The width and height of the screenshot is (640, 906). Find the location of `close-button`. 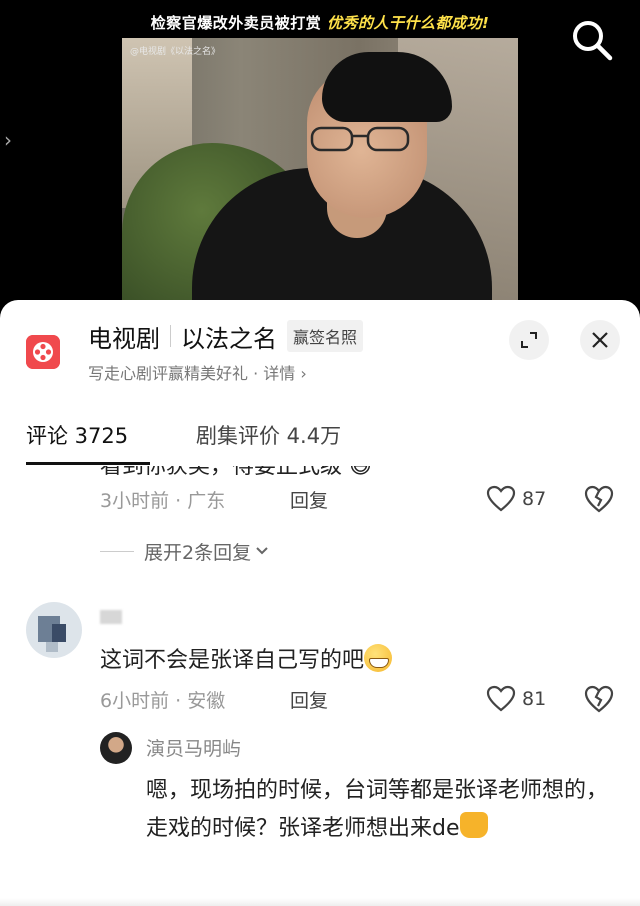

close-button is located at coordinates (600, 340).